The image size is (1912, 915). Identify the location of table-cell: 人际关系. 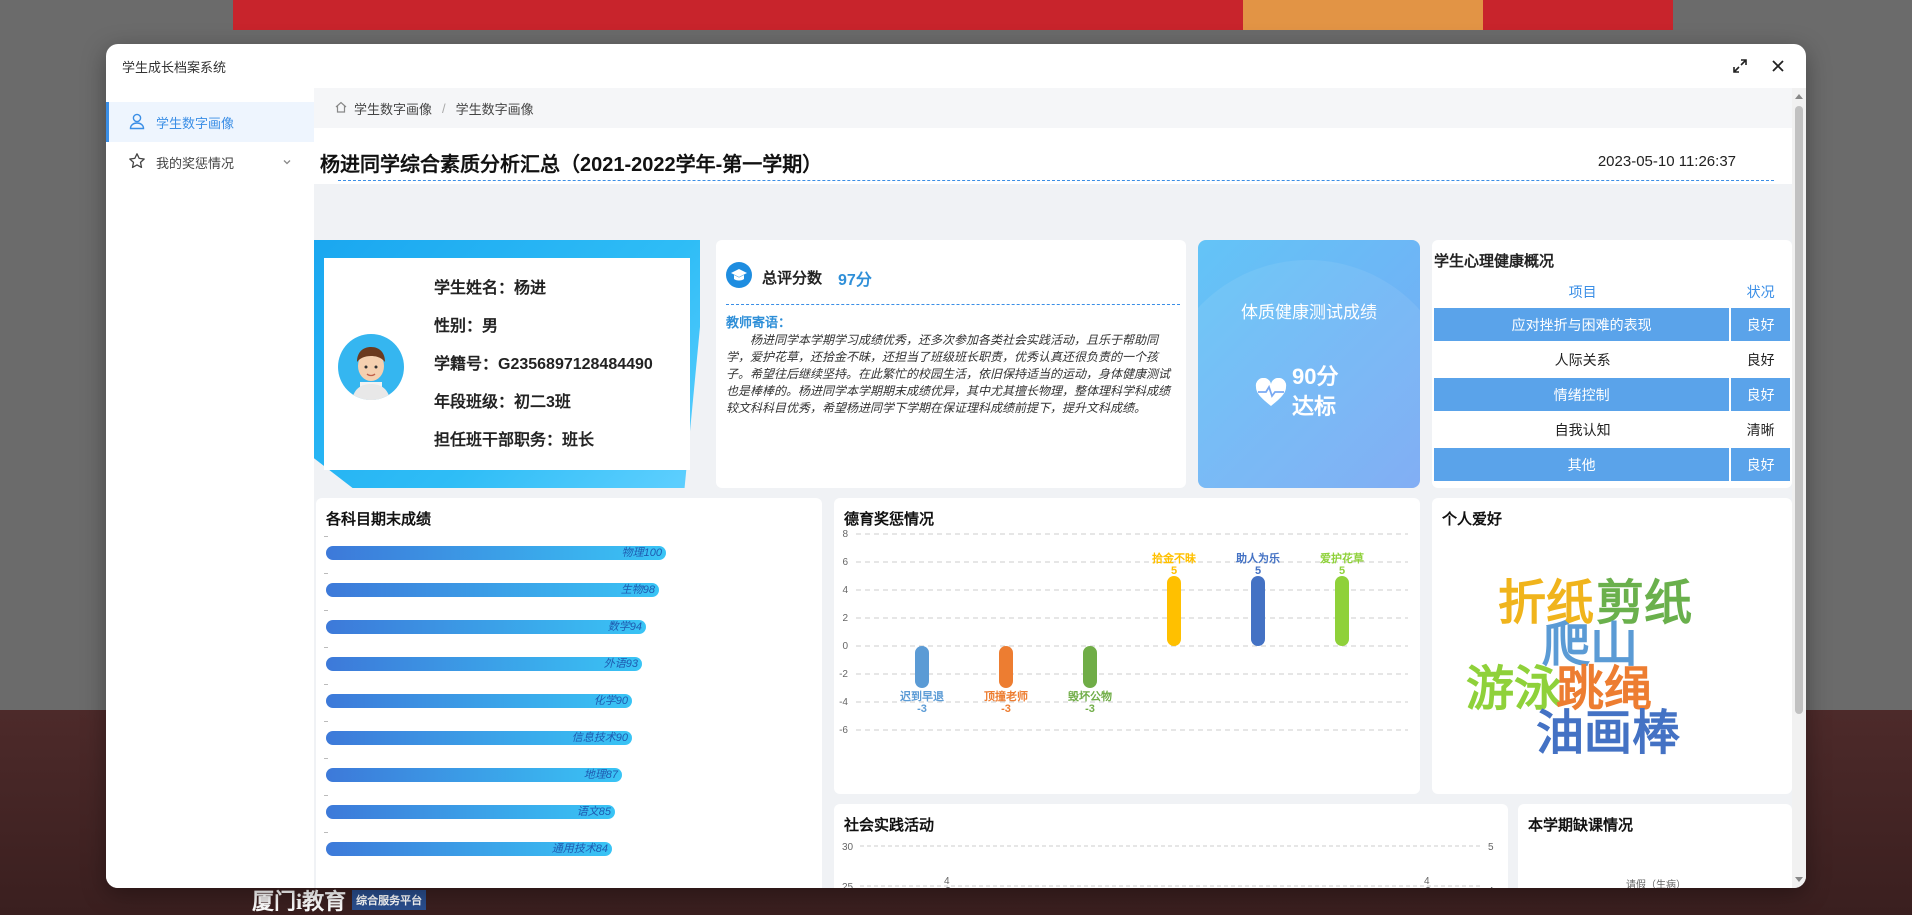
(1582, 359).